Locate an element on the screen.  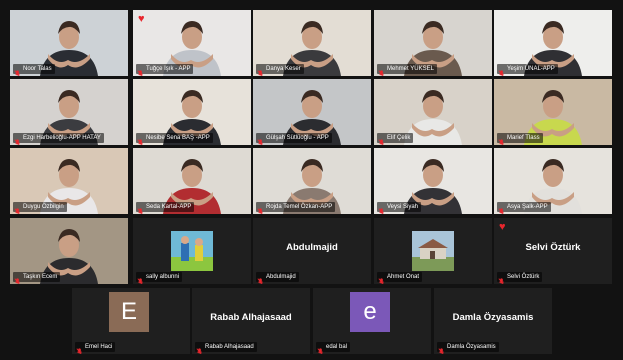
participant-name-label: Tuğçe Işık - APP is located at coordinates (165, 70).